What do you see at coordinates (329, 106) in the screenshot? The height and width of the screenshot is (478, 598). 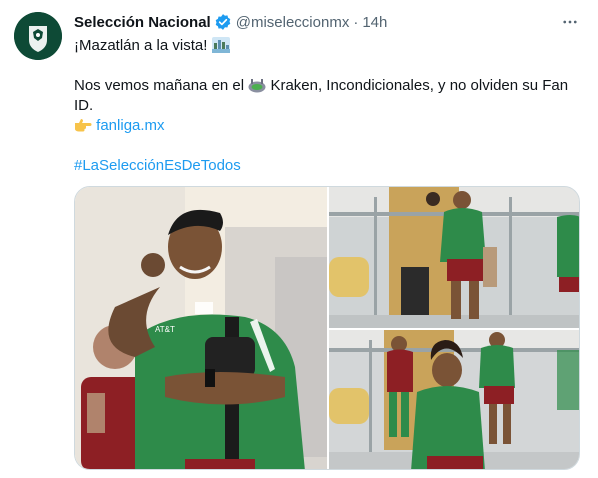 I see `tweet-line-3: ID.` at bounding box center [329, 106].